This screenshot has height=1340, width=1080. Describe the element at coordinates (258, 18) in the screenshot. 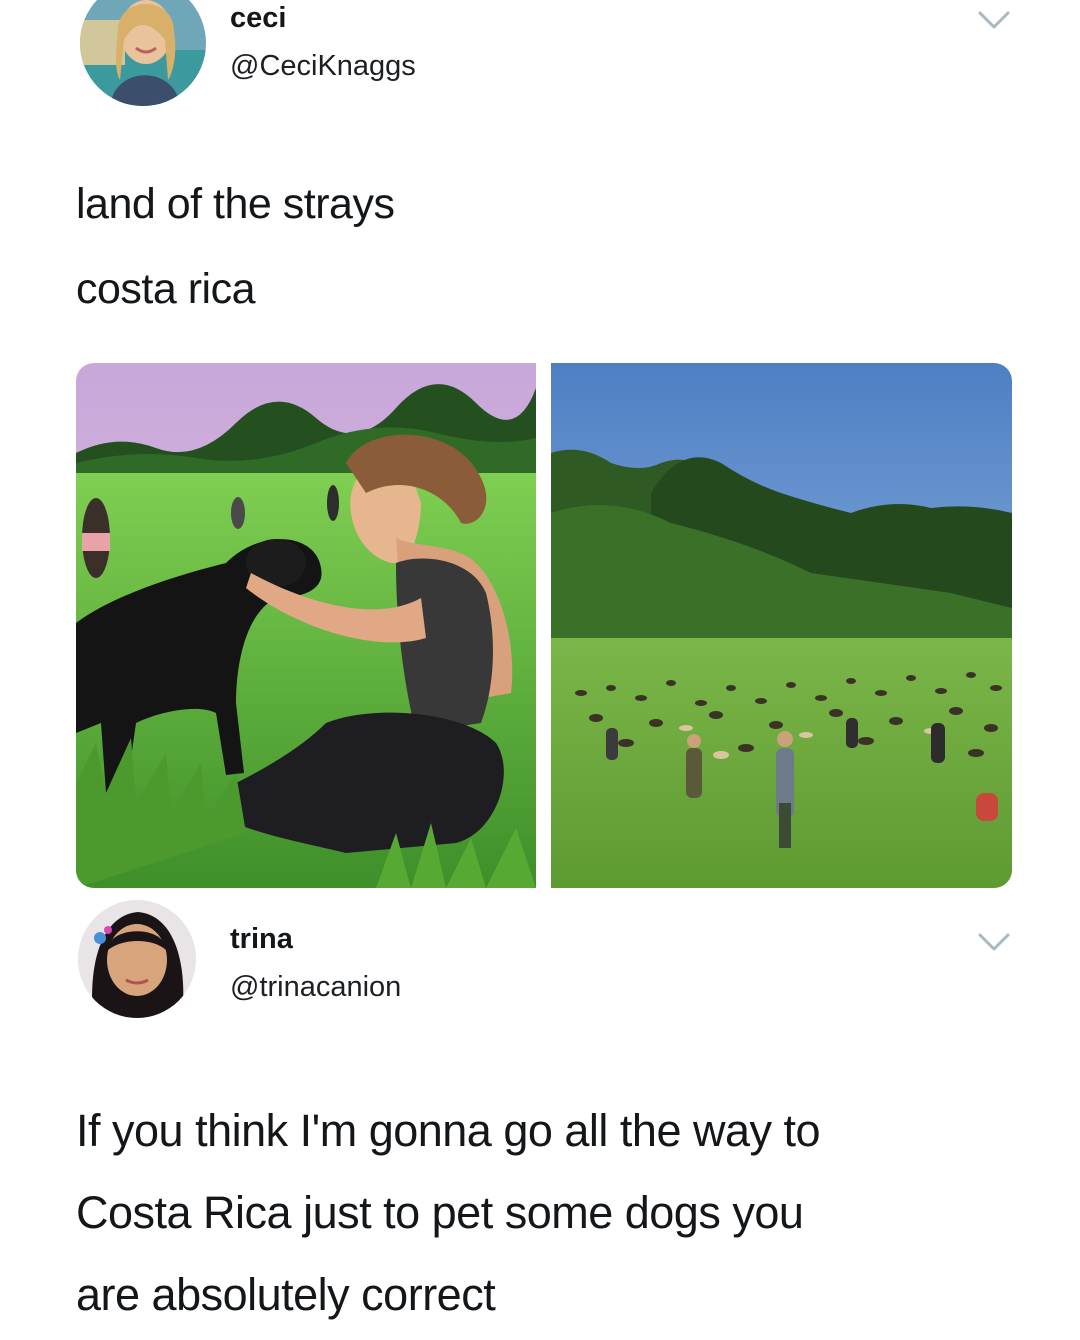

I see `display-name: ceci` at that location.